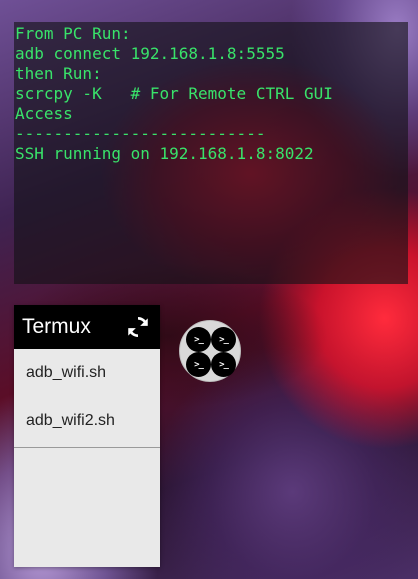 The image size is (418, 579). I want to click on widget-title: Termux, so click(56, 326).